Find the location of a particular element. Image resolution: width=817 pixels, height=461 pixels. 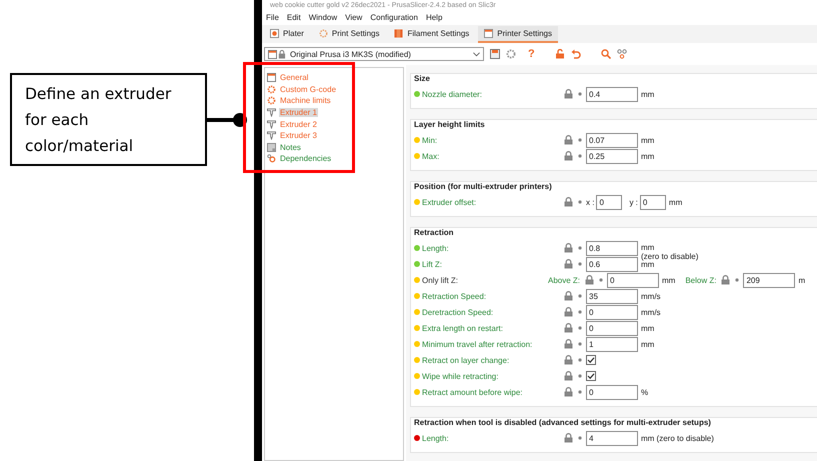

input-field: 1 is located at coordinates (612, 344).